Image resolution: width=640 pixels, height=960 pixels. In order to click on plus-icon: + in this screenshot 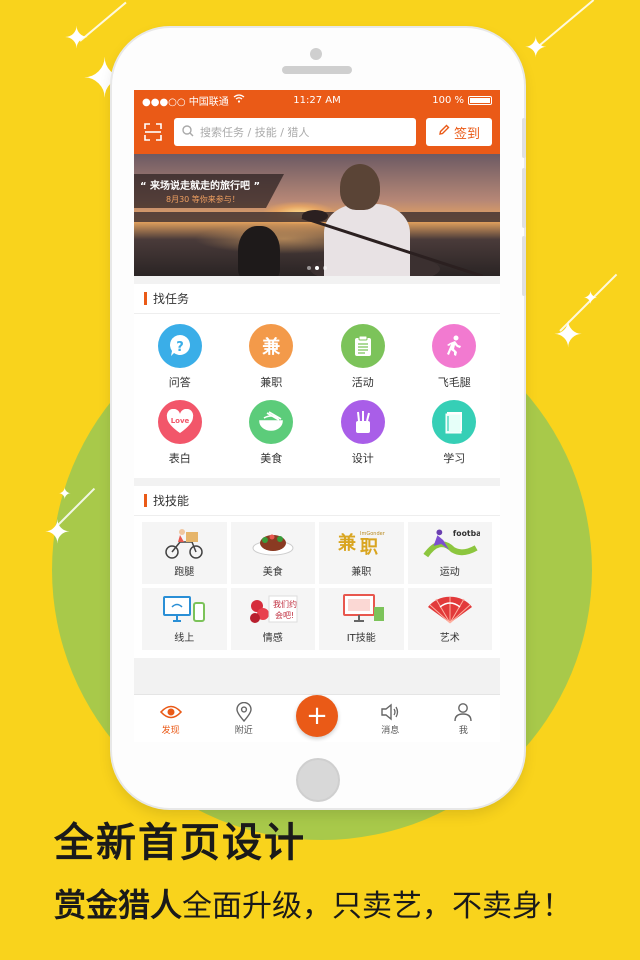, I will do `click(317, 715)`.